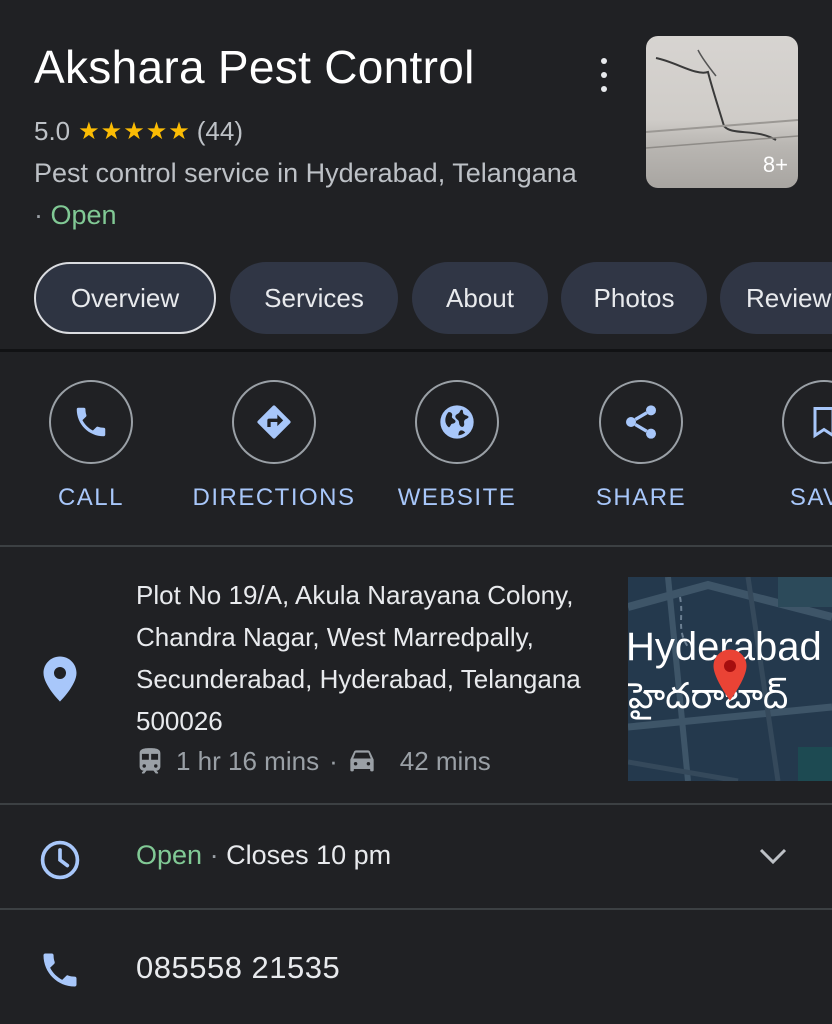  What do you see at coordinates (150, 760) in the screenshot?
I see `train-icon` at bounding box center [150, 760].